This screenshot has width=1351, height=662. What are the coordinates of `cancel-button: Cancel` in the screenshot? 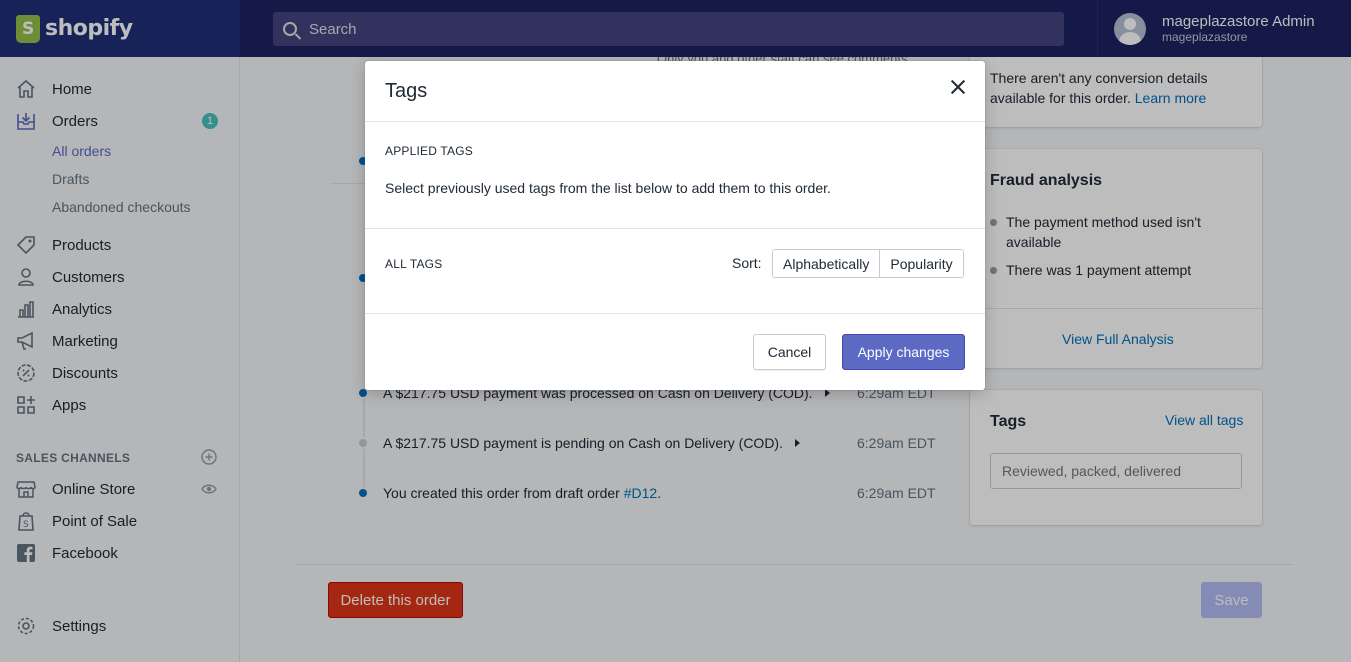 It's located at (789, 352).